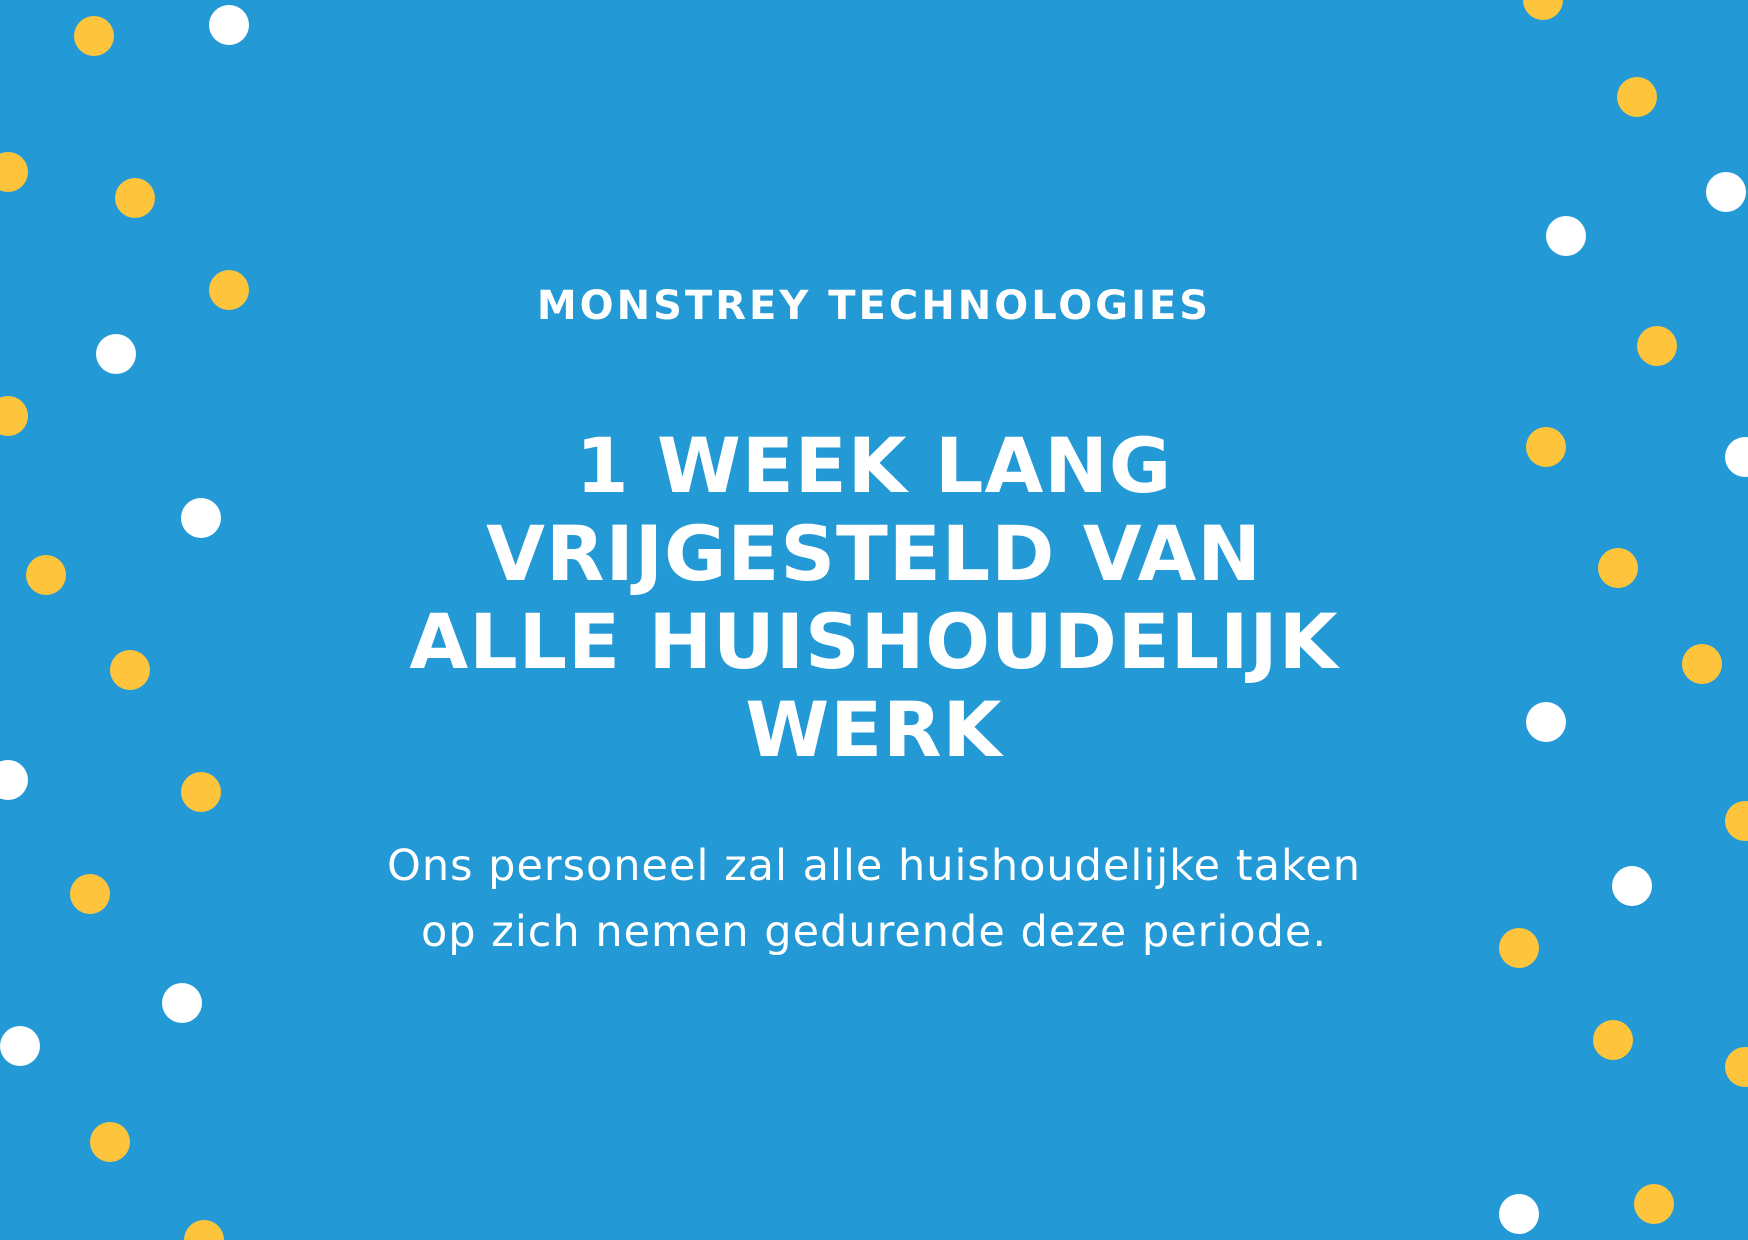 This screenshot has height=1240, width=1748. I want to click on company-name: MONSTREY TECHNOLOGIES, so click(874, 306).